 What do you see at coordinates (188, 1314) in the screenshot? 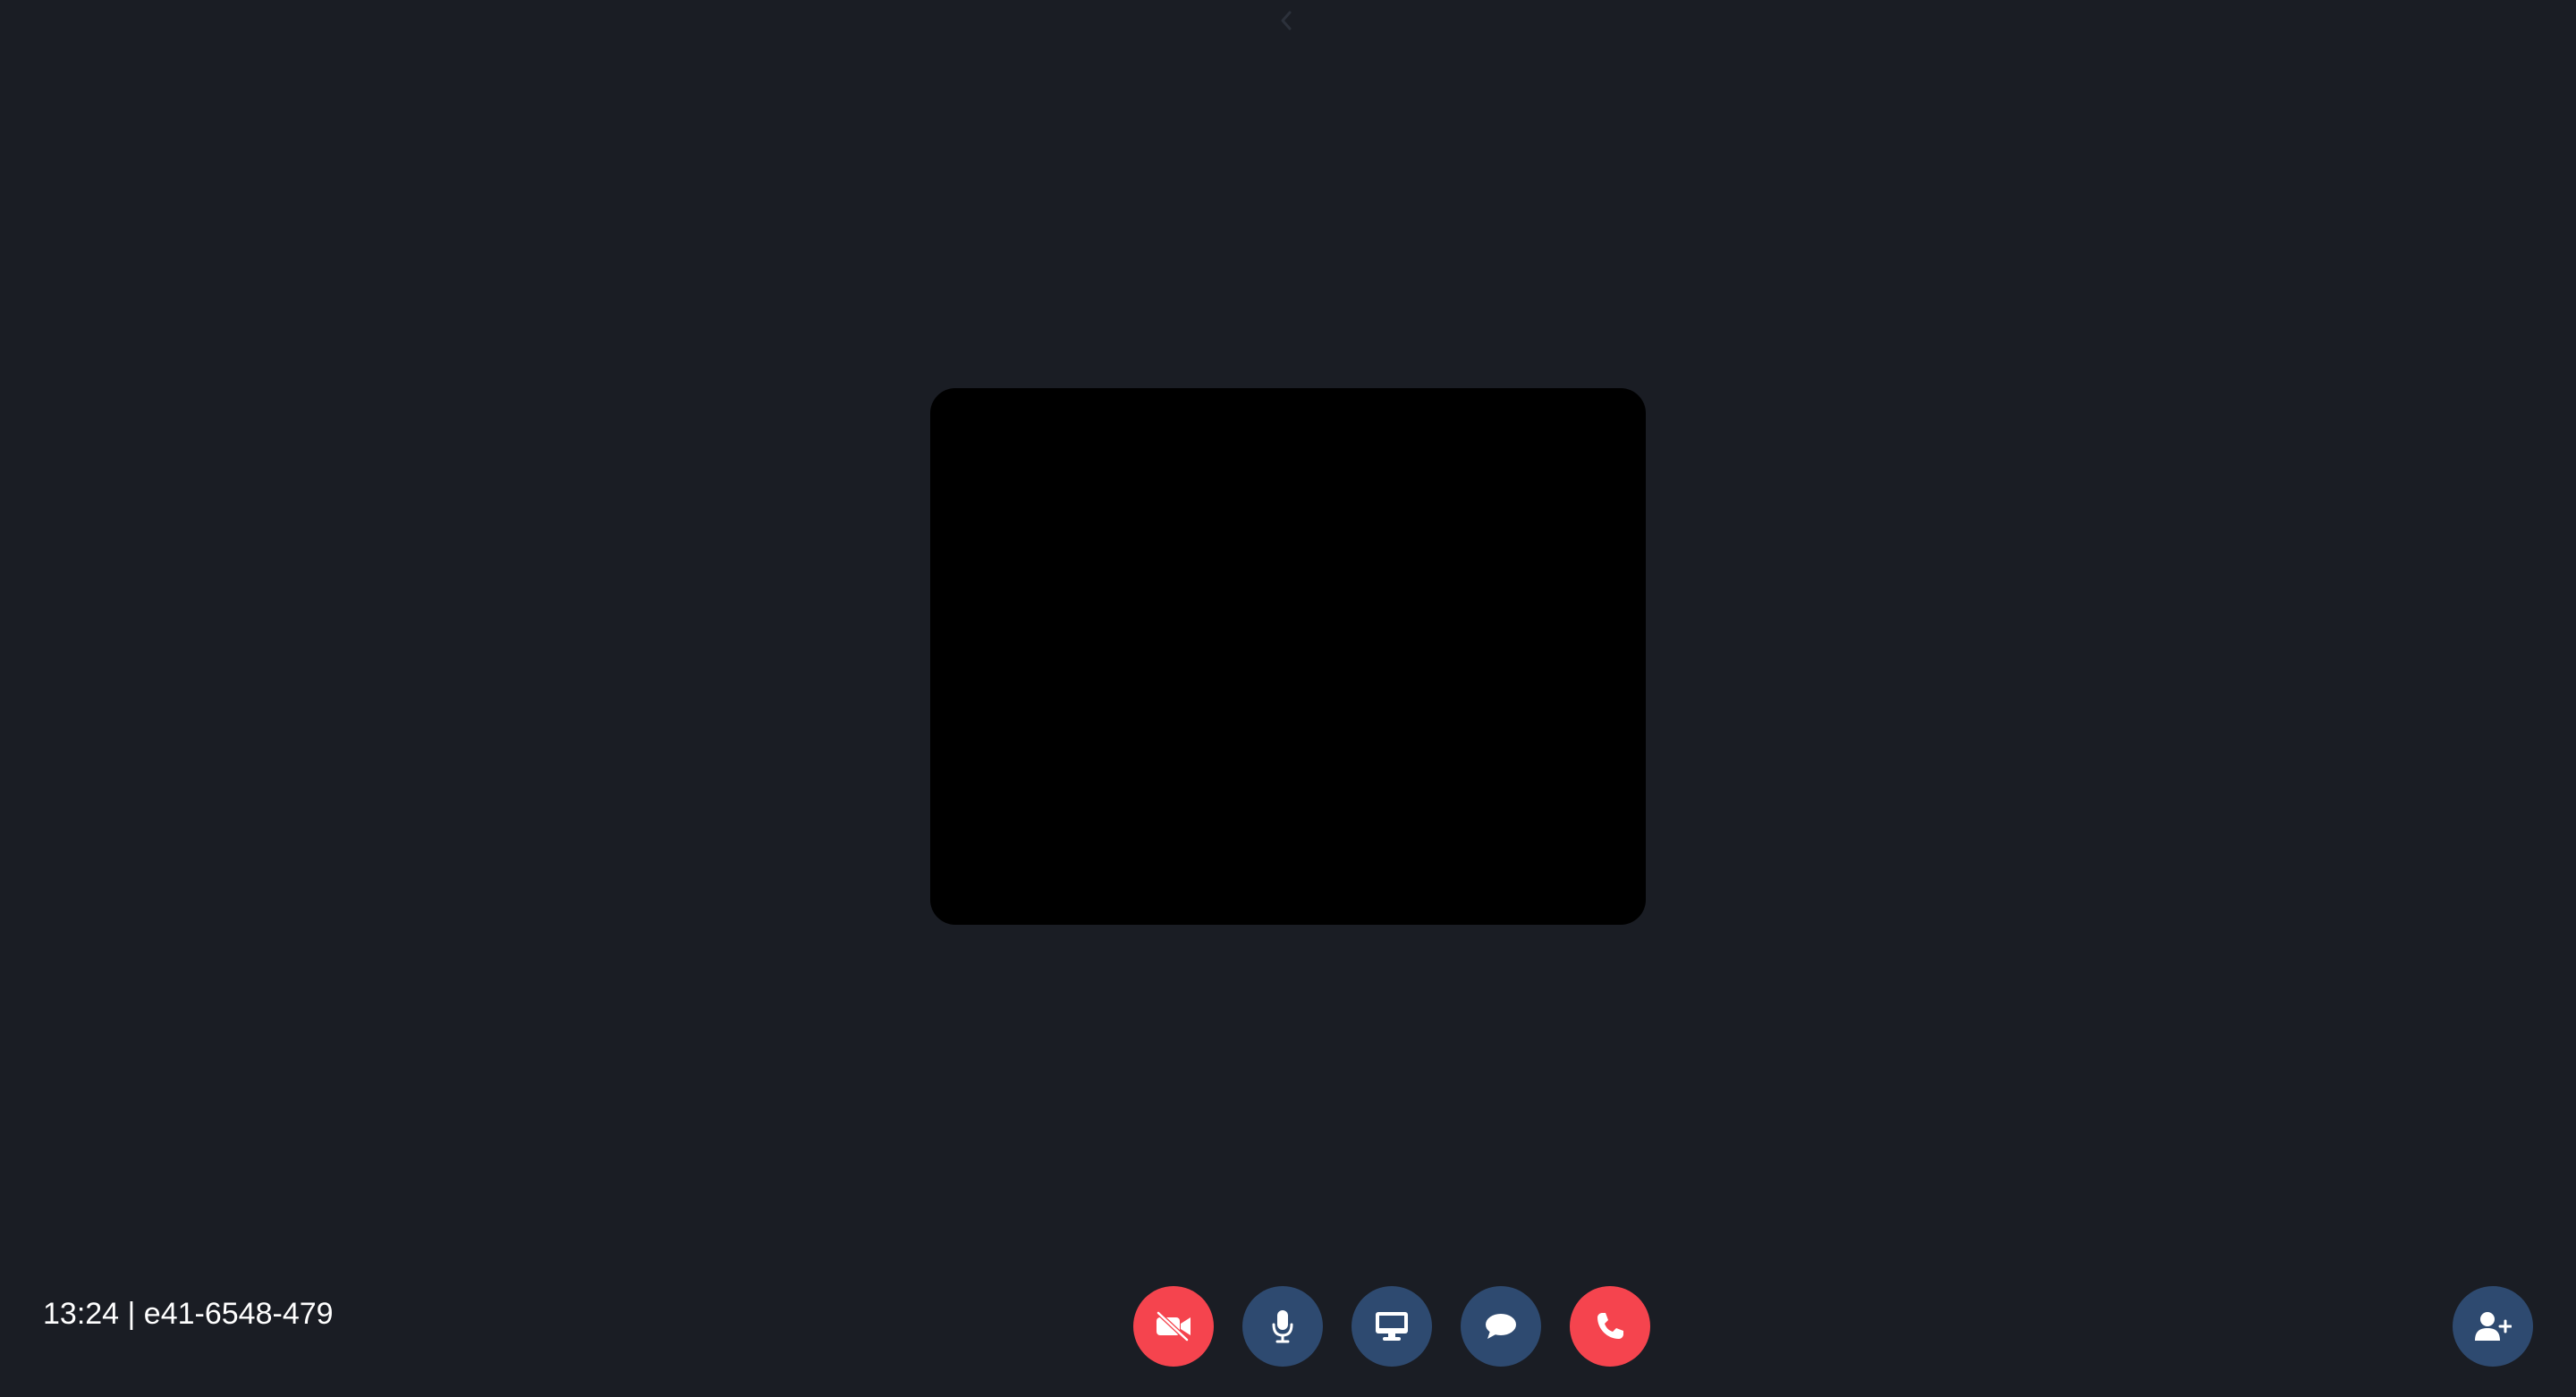
I see `meeting-time-and-id: 13:24 | e41-6548-479` at bounding box center [188, 1314].